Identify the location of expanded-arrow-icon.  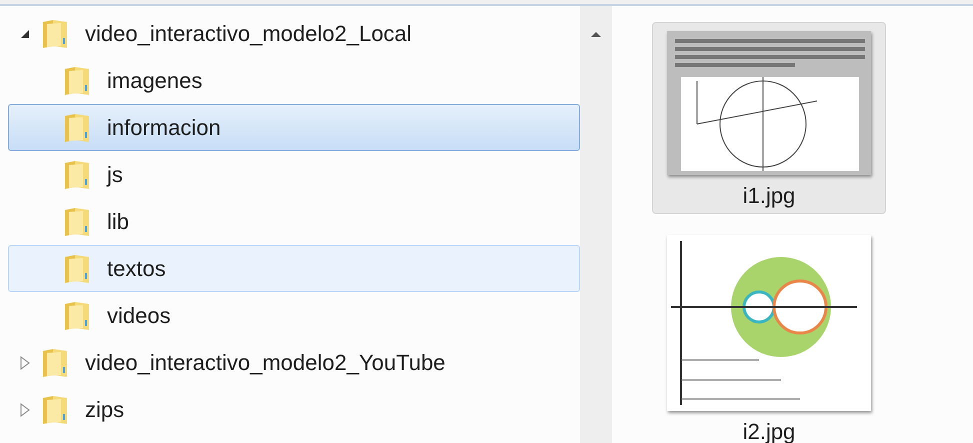
(25, 33).